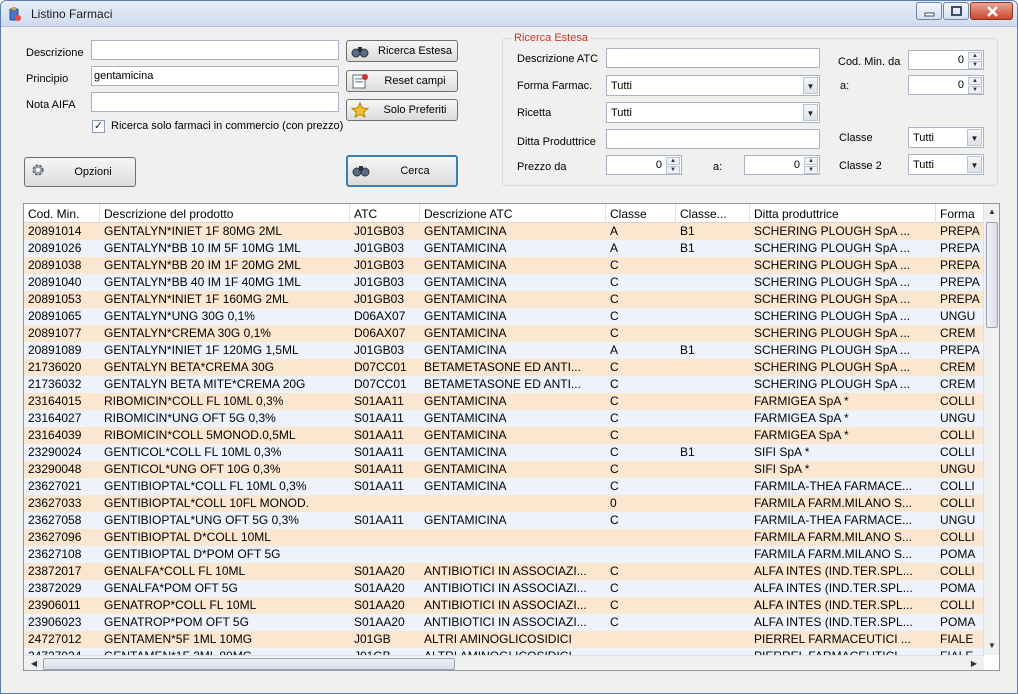  I want to click on descrizione-atc-input, so click(713, 58).